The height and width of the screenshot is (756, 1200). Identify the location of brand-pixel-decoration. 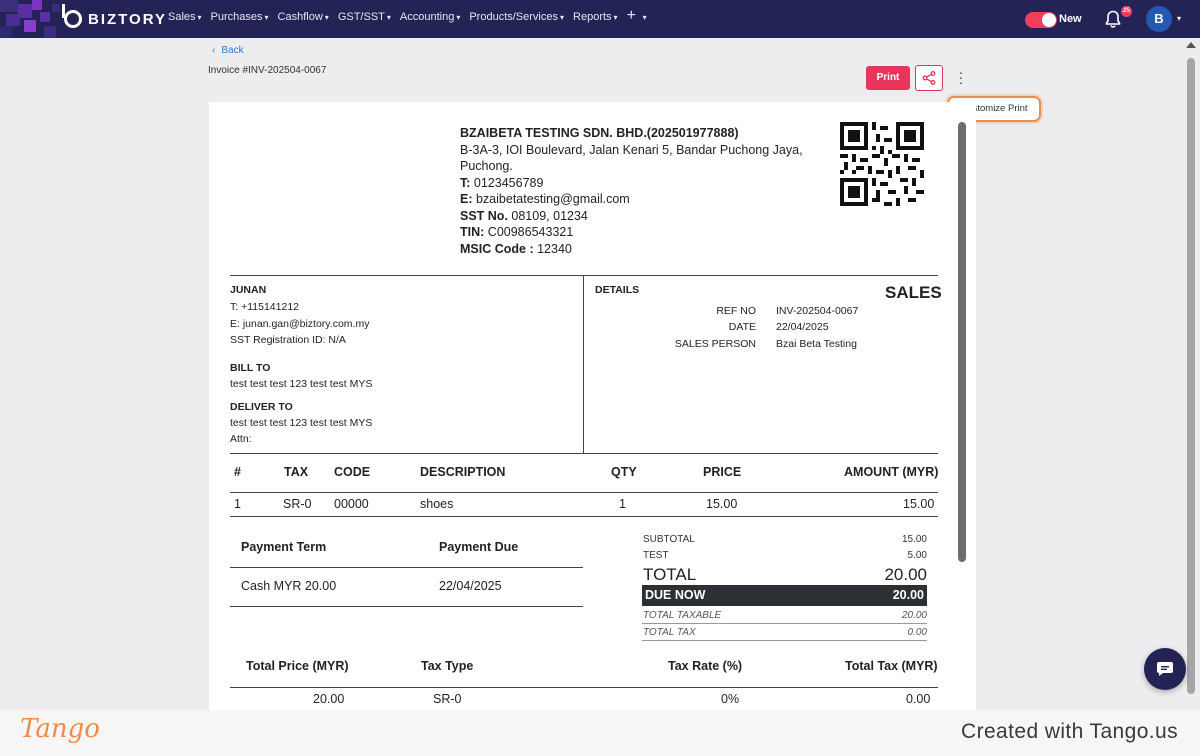
(35, 19).